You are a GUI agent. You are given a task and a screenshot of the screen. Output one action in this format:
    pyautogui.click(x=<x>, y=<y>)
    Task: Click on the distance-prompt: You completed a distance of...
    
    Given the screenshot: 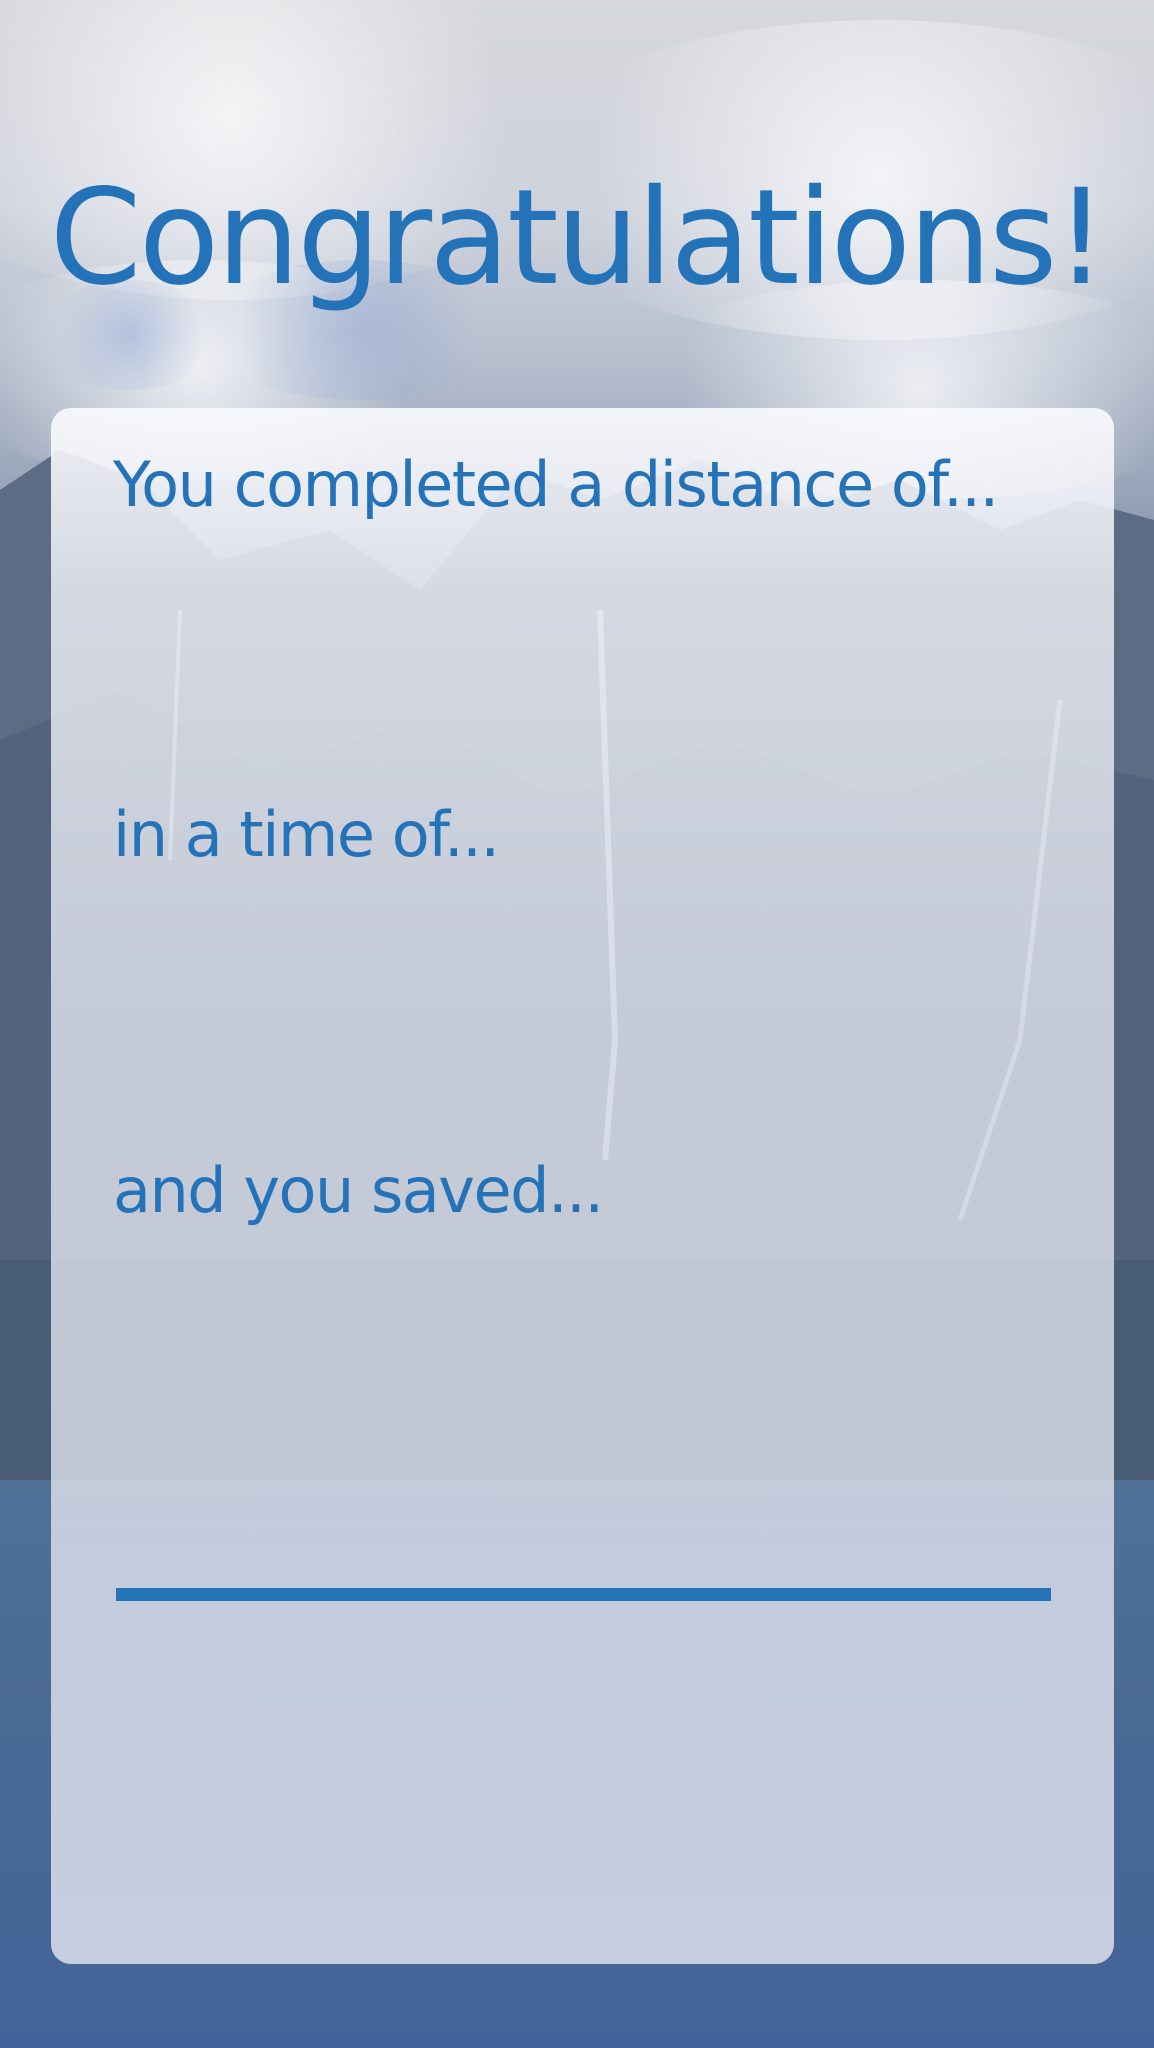 What is the action you would take?
    pyautogui.click(x=556, y=484)
    